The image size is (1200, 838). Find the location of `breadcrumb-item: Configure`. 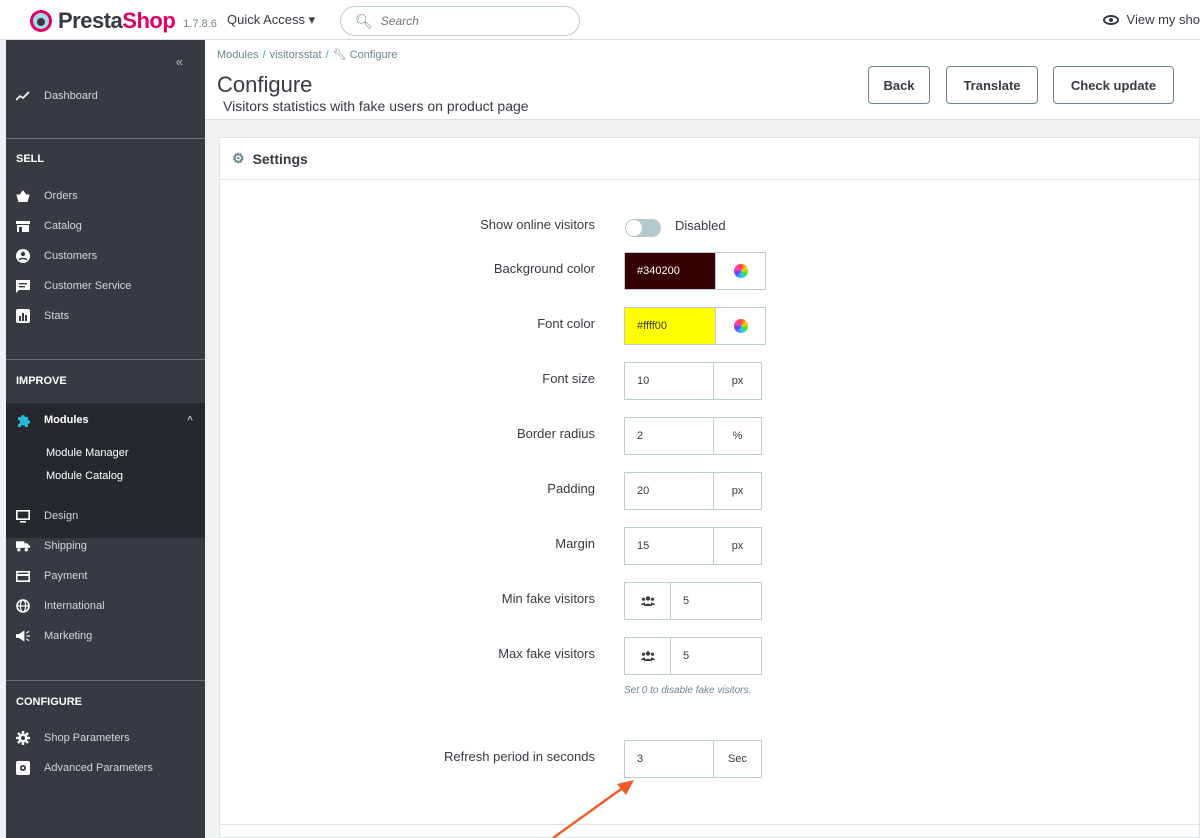

breadcrumb-item: Configure is located at coordinates (373, 55).